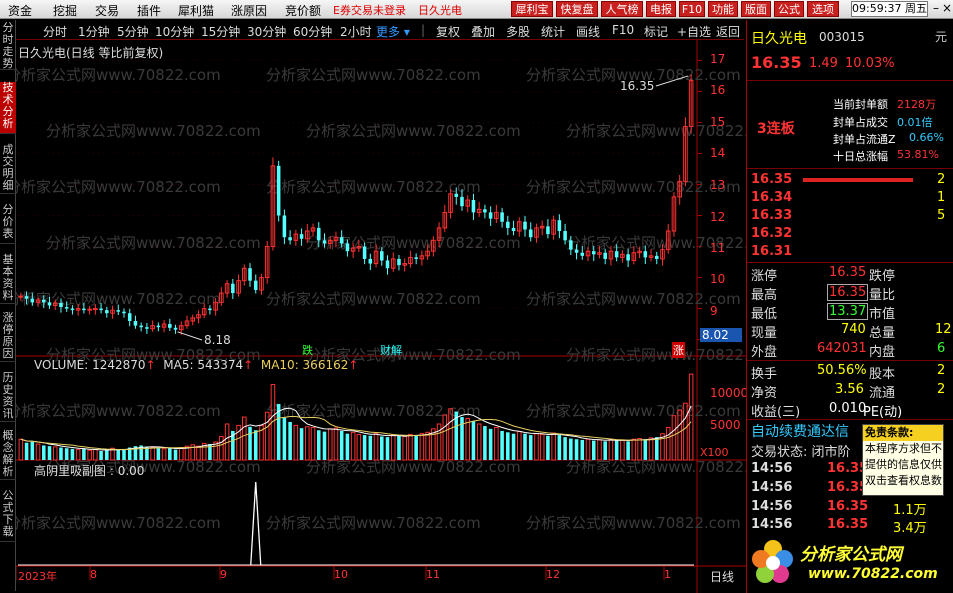 This screenshot has width=953, height=593. I want to click on disclaimer-tooltip: 免责条款: 本程序方求但不 提供的信息仅供 双击查看权息数, so click(903, 460).